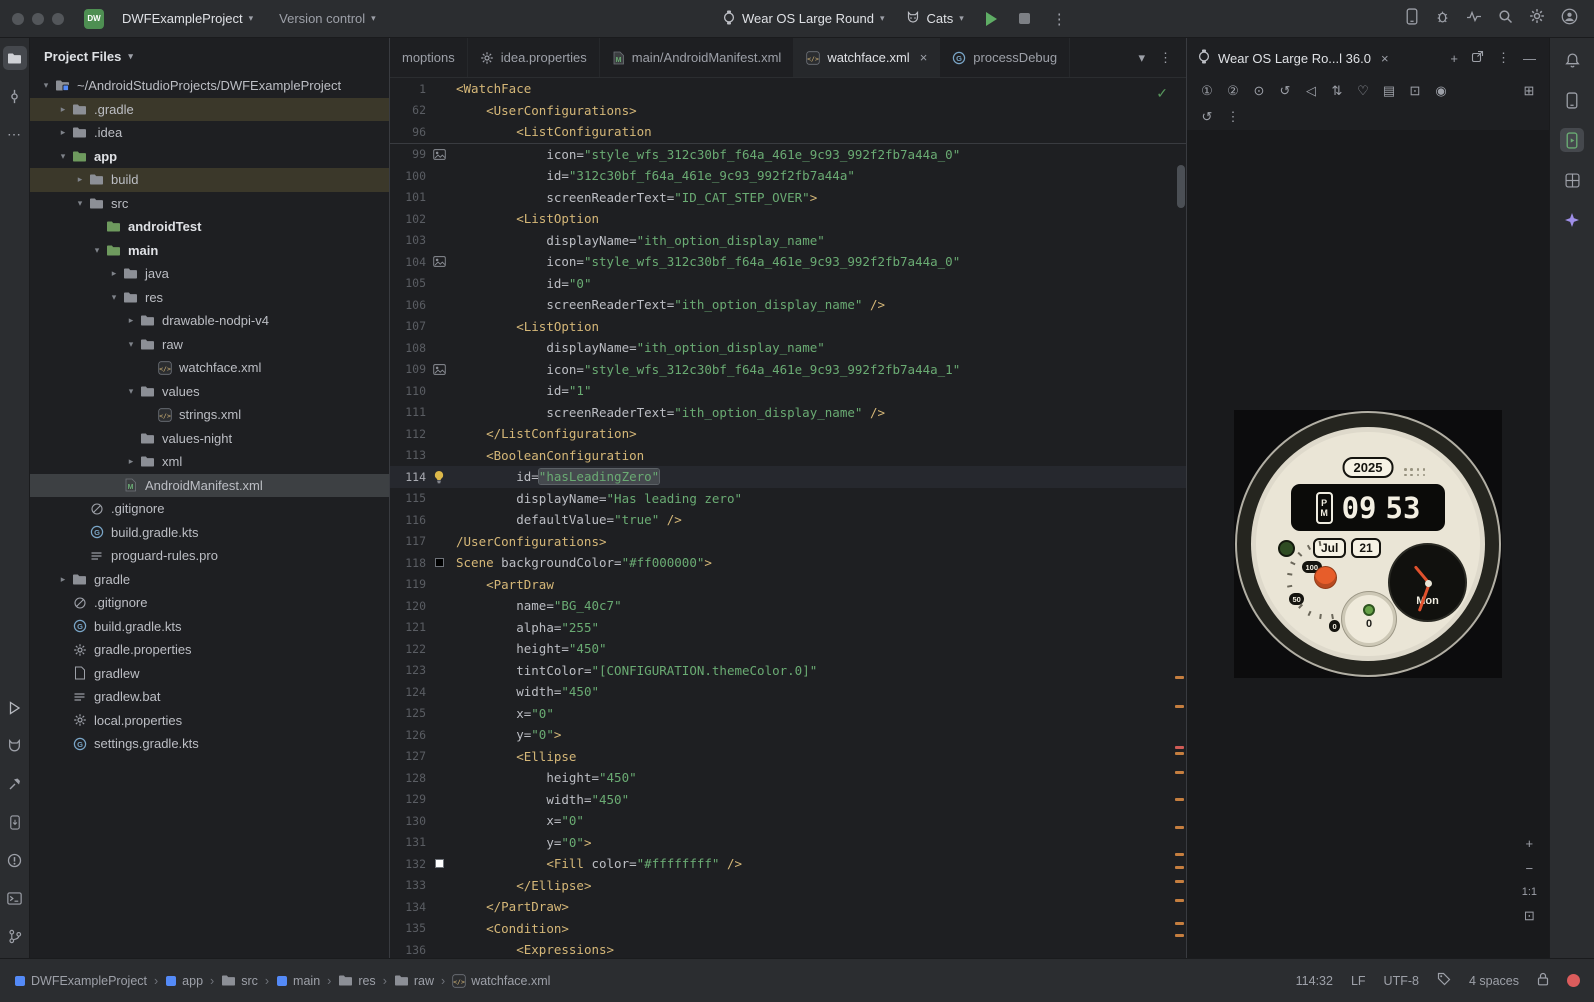 The height and width of the screenshot is (1002, 1594). I want to click on tree-item-build: ▸ build, so click(209, 180).